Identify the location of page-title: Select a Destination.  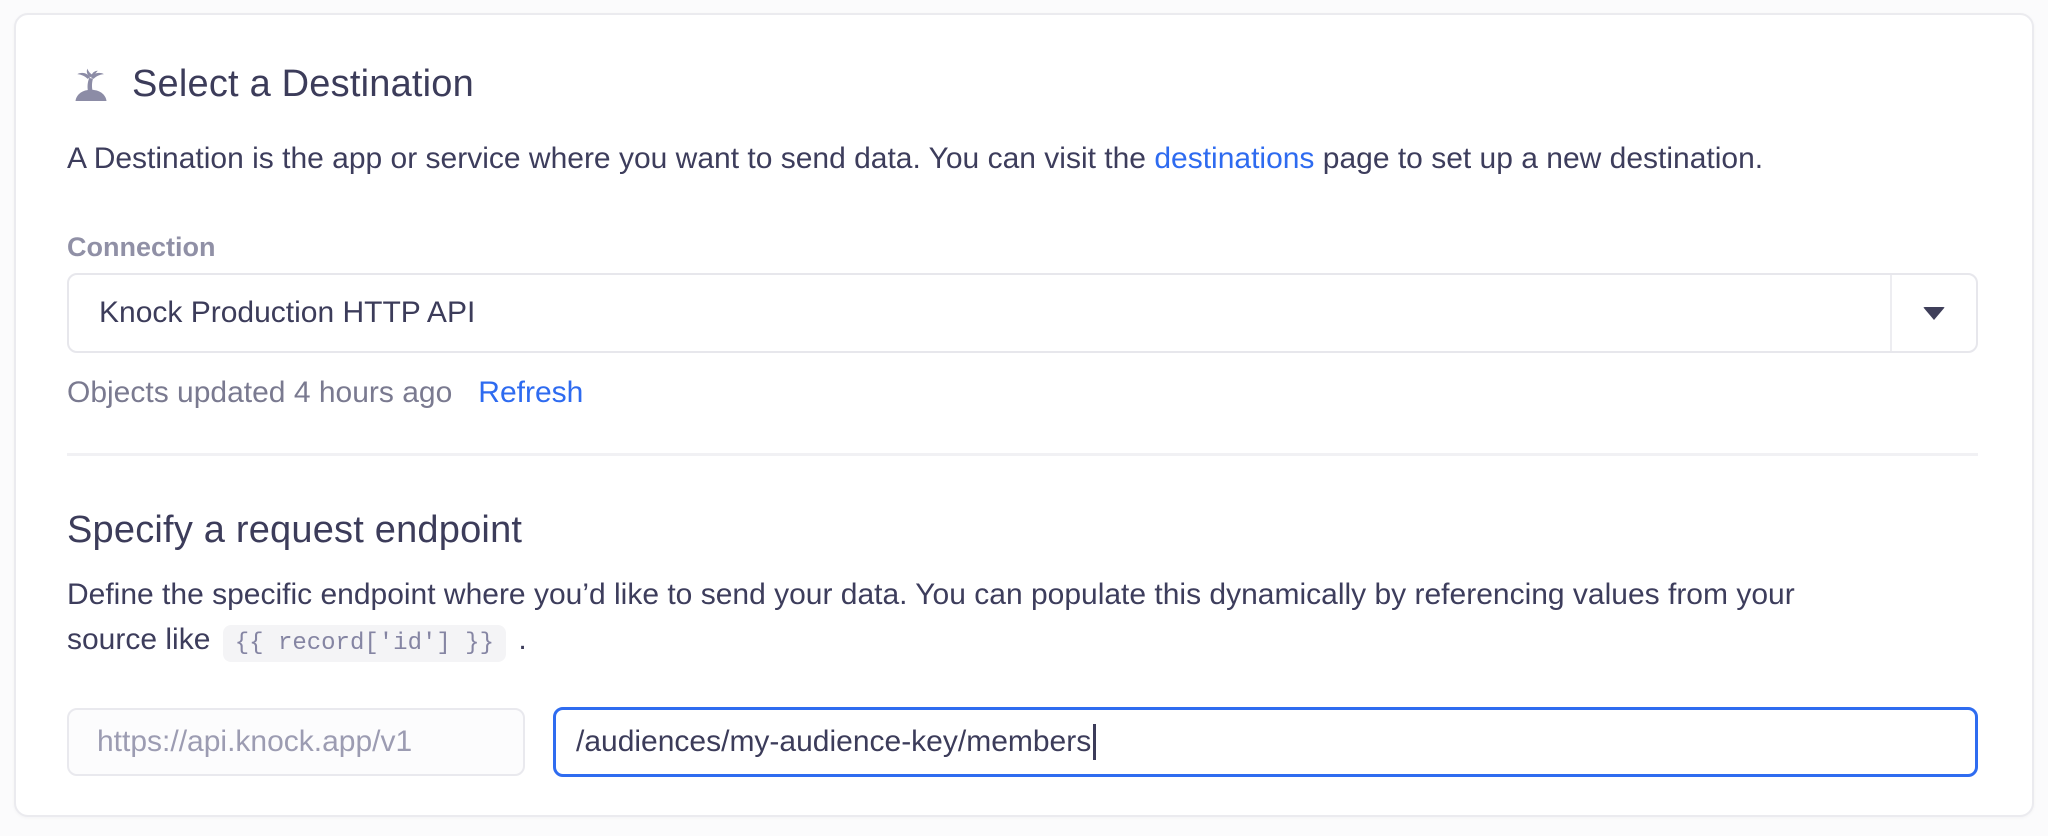
(303, 84).